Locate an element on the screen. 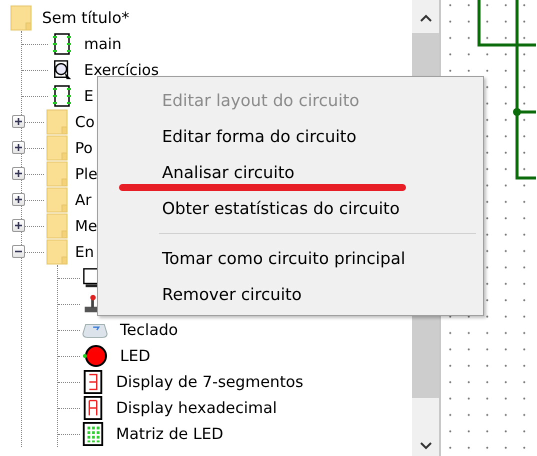  menu-item: Tomar como circuito principal is located at coordinates (290, 259).